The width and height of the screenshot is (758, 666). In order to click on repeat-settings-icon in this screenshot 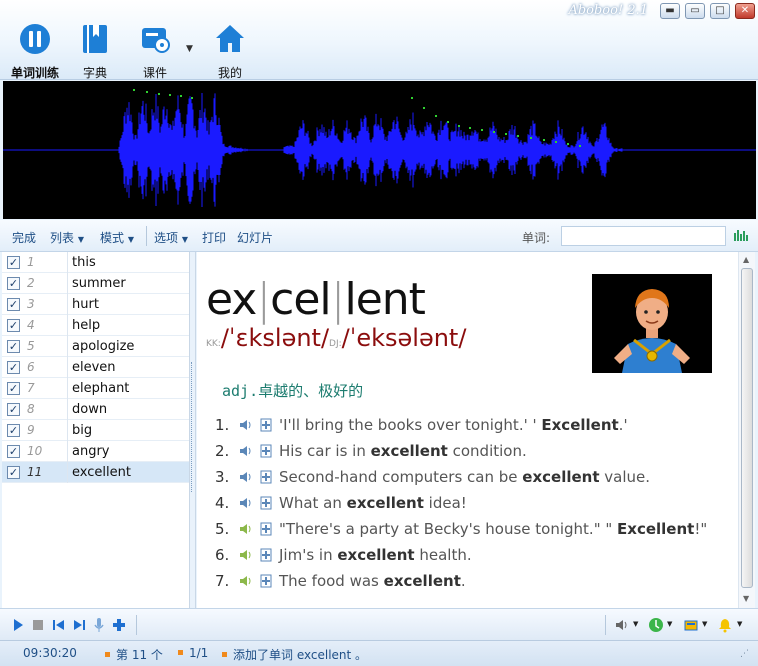, I will do `click(691, 625)`.